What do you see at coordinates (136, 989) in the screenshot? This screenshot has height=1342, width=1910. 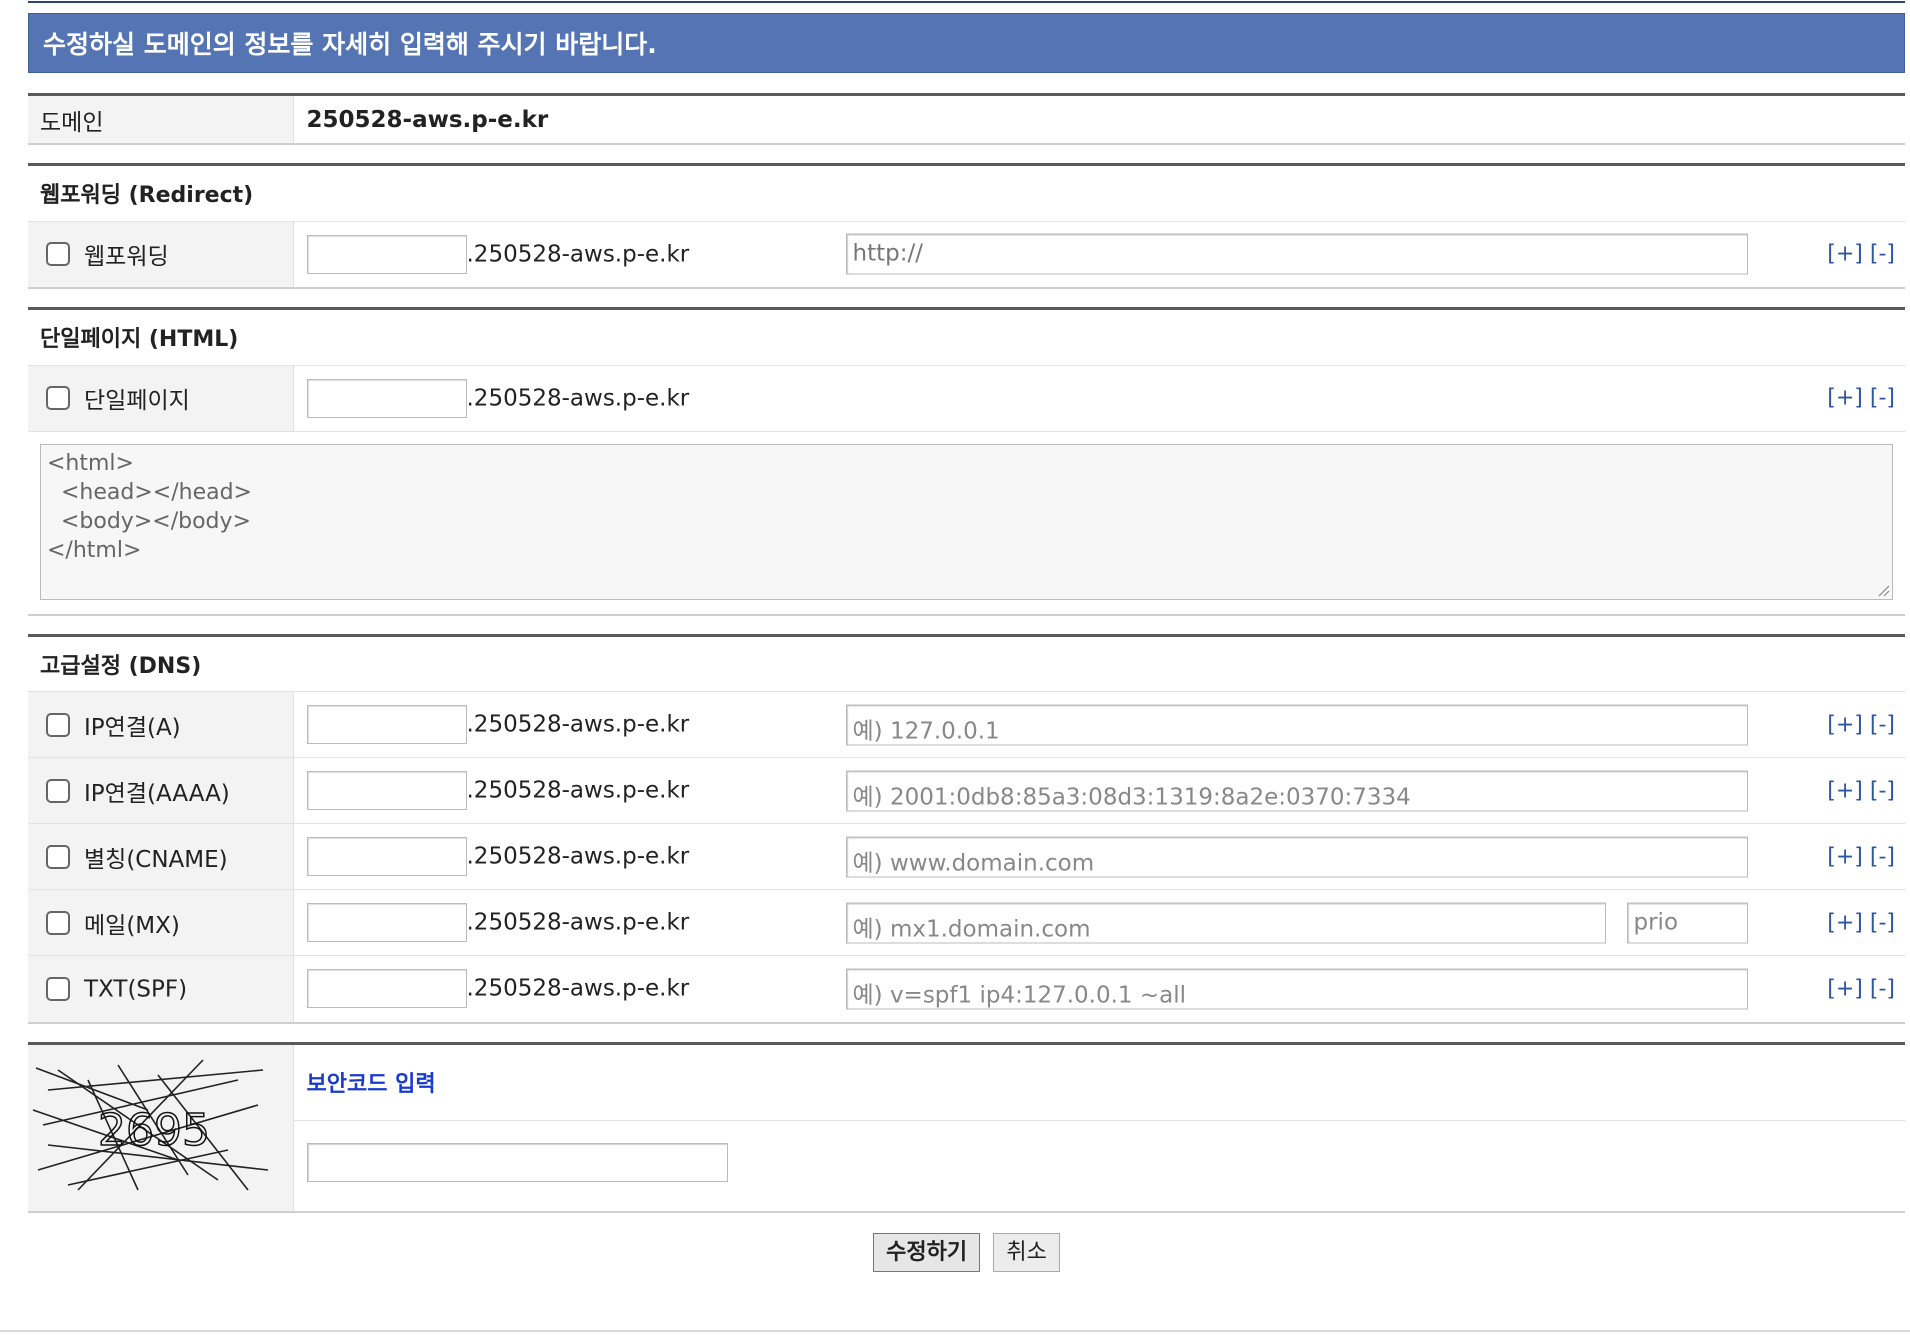 I see `dns-txt-label: TXT(SPF)` at bounding box center [136, 989].